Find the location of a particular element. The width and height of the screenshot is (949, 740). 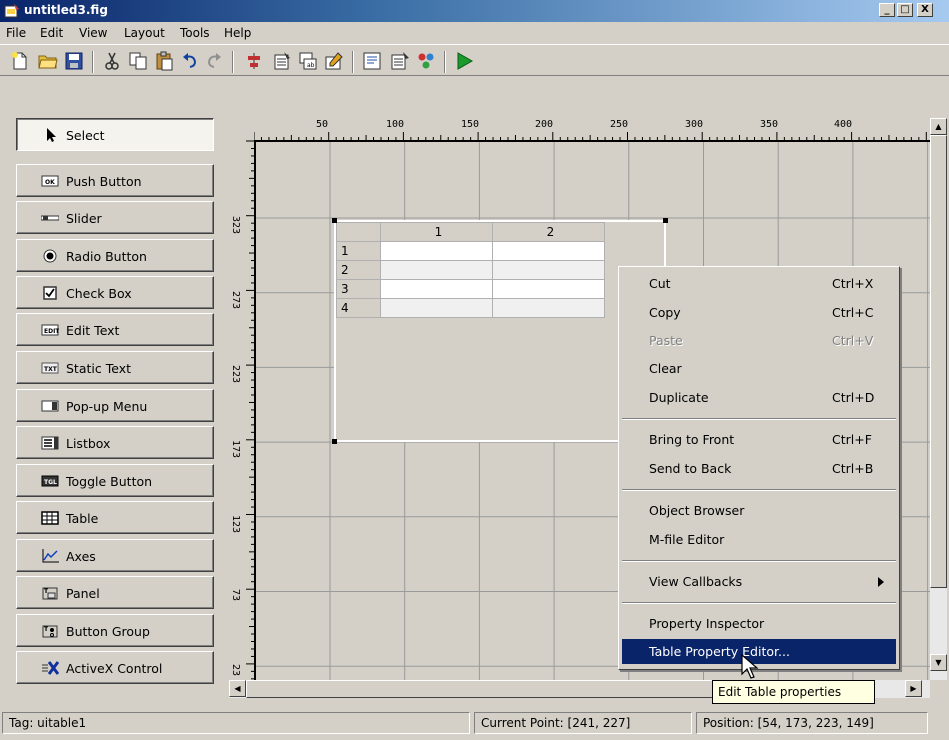

row-header: 1 is located at coordinates (358, 251).